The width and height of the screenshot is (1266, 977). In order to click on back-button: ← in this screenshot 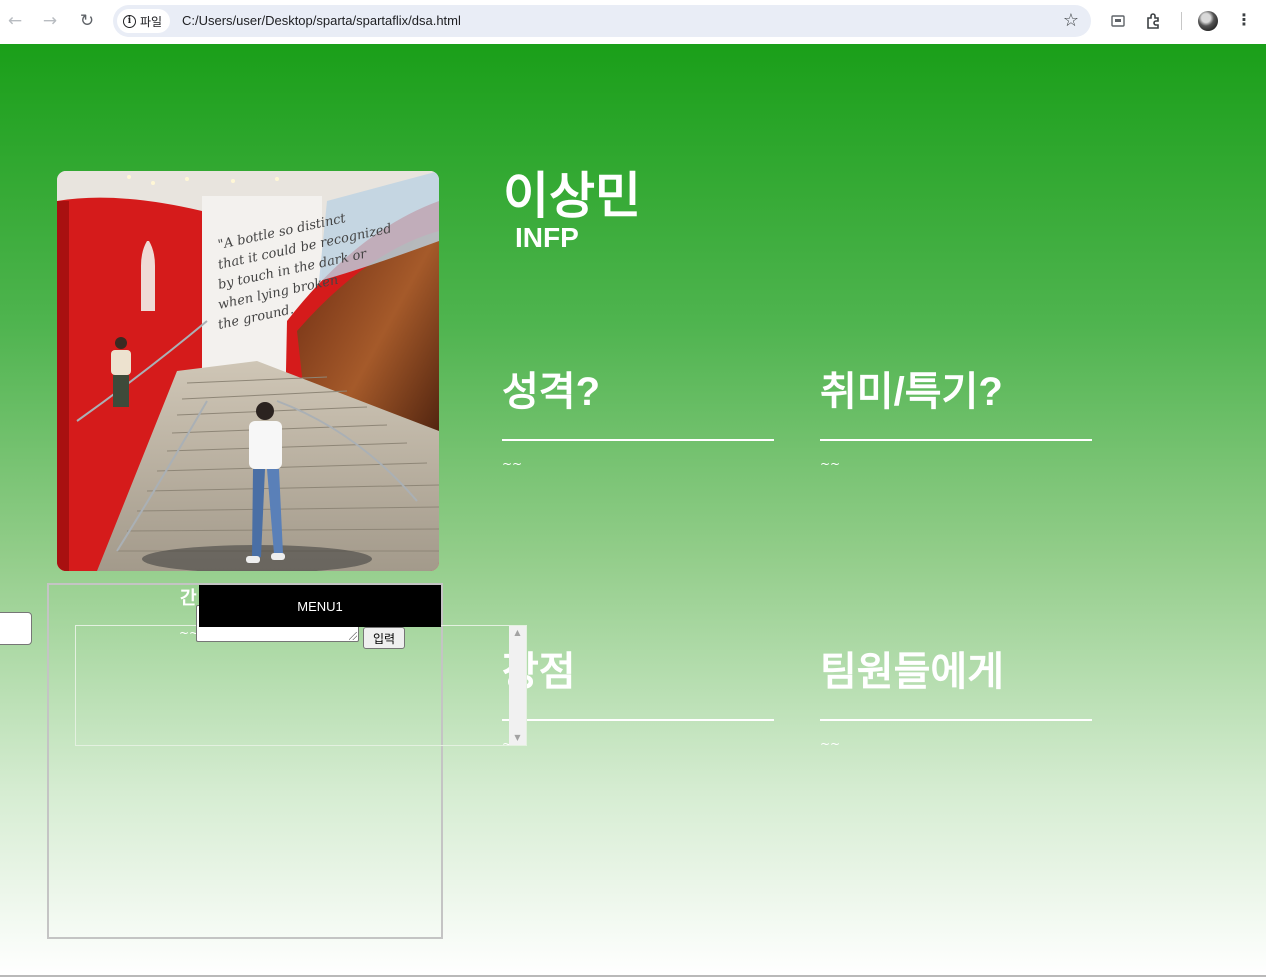, I will do `click(15, 21)`.